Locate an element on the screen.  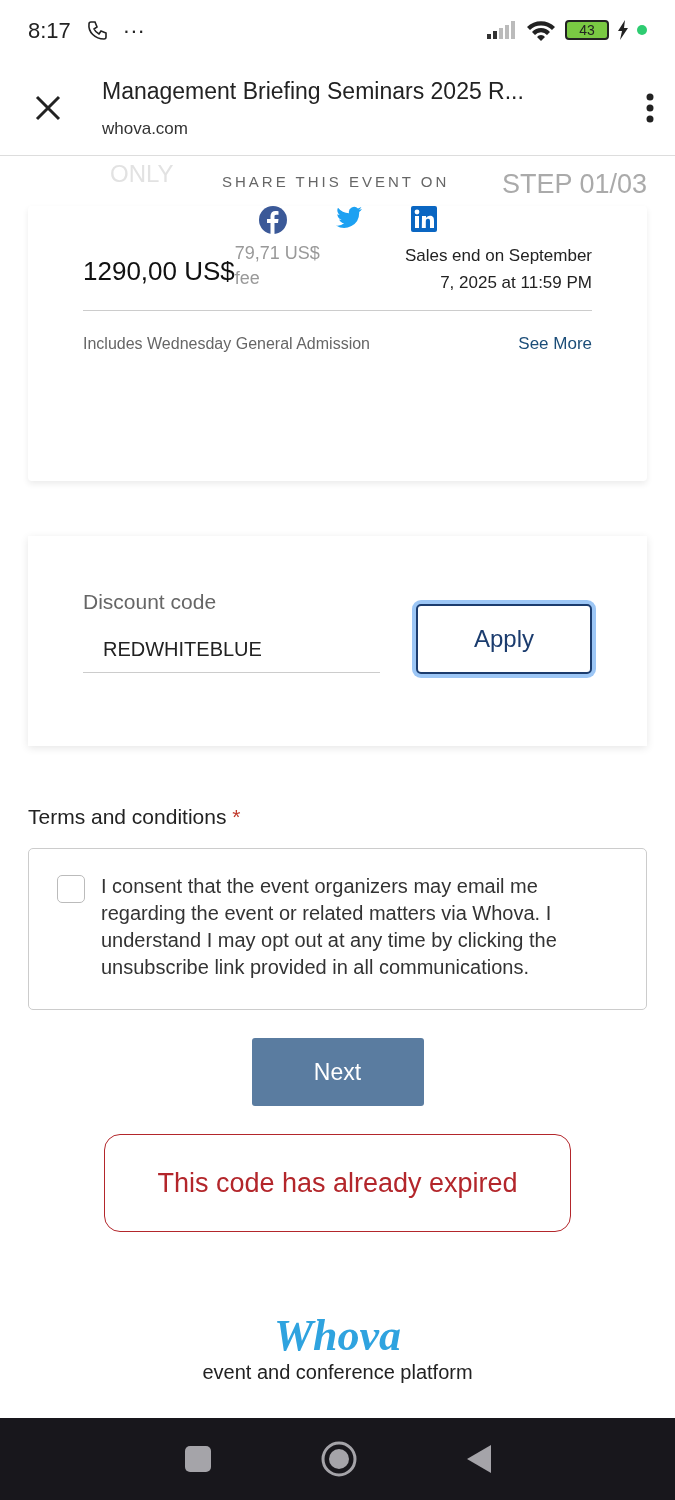
tagline: event and conference platform is located at coordinates (337, 1372).